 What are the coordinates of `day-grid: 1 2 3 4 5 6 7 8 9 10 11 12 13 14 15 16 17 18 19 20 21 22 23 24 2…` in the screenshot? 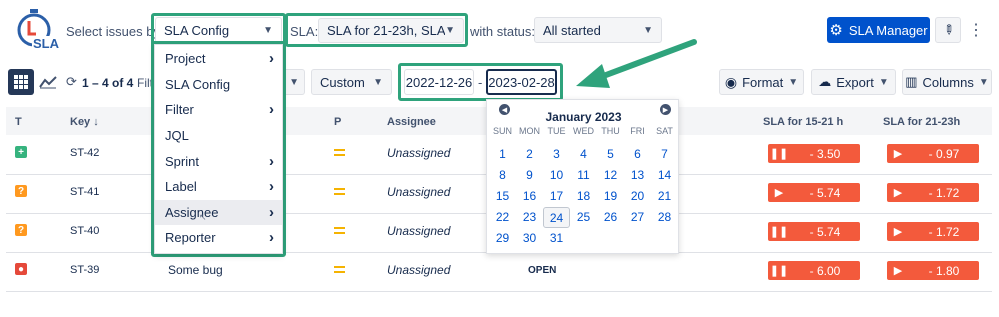 It's located at (583, 196).